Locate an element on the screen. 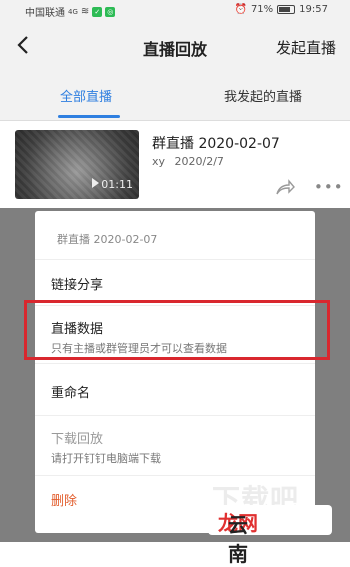 The width and height of the screenshot is (350, 567). watermark-logo-text: 云南 龙网 is located at coordinates (238, 536).